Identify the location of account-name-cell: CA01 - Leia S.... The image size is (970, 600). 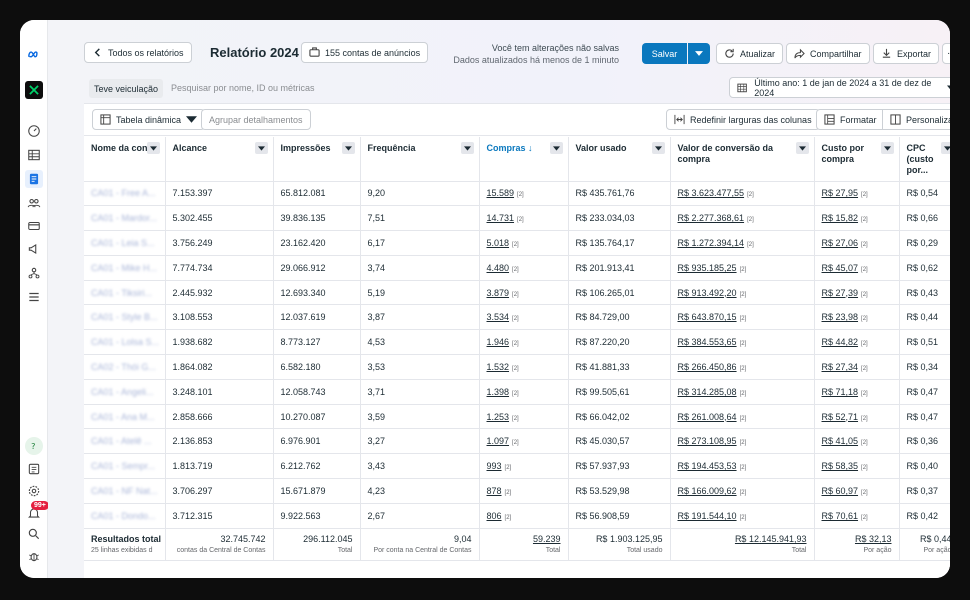
(125, 243).